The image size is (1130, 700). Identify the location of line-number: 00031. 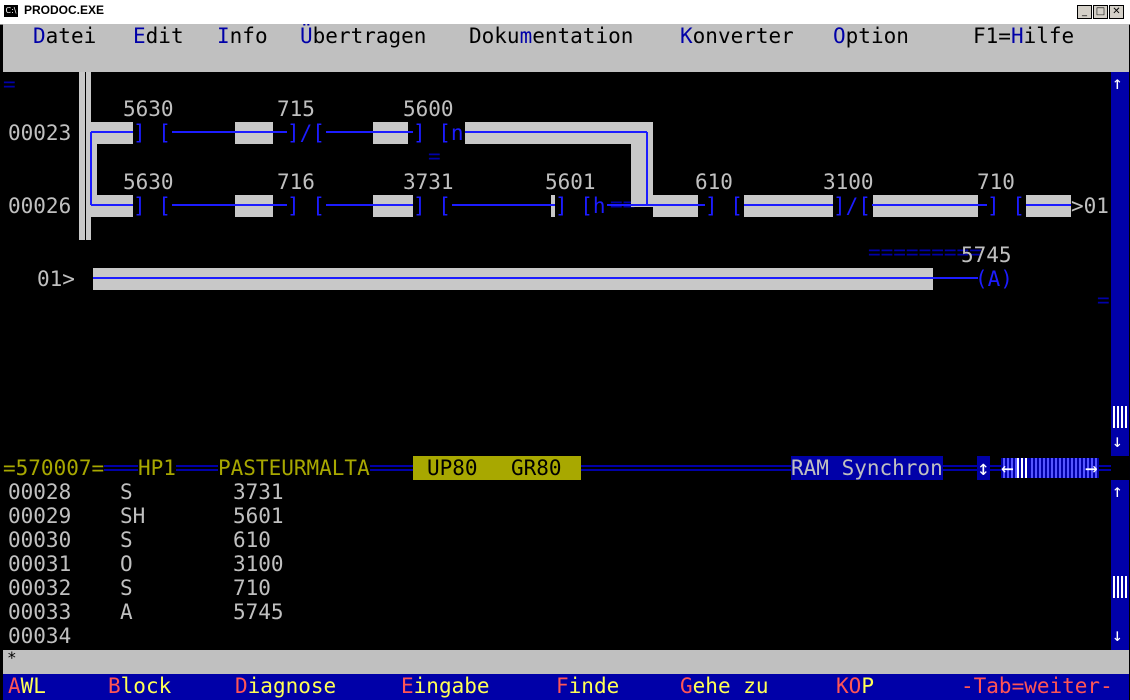
(40, 564).